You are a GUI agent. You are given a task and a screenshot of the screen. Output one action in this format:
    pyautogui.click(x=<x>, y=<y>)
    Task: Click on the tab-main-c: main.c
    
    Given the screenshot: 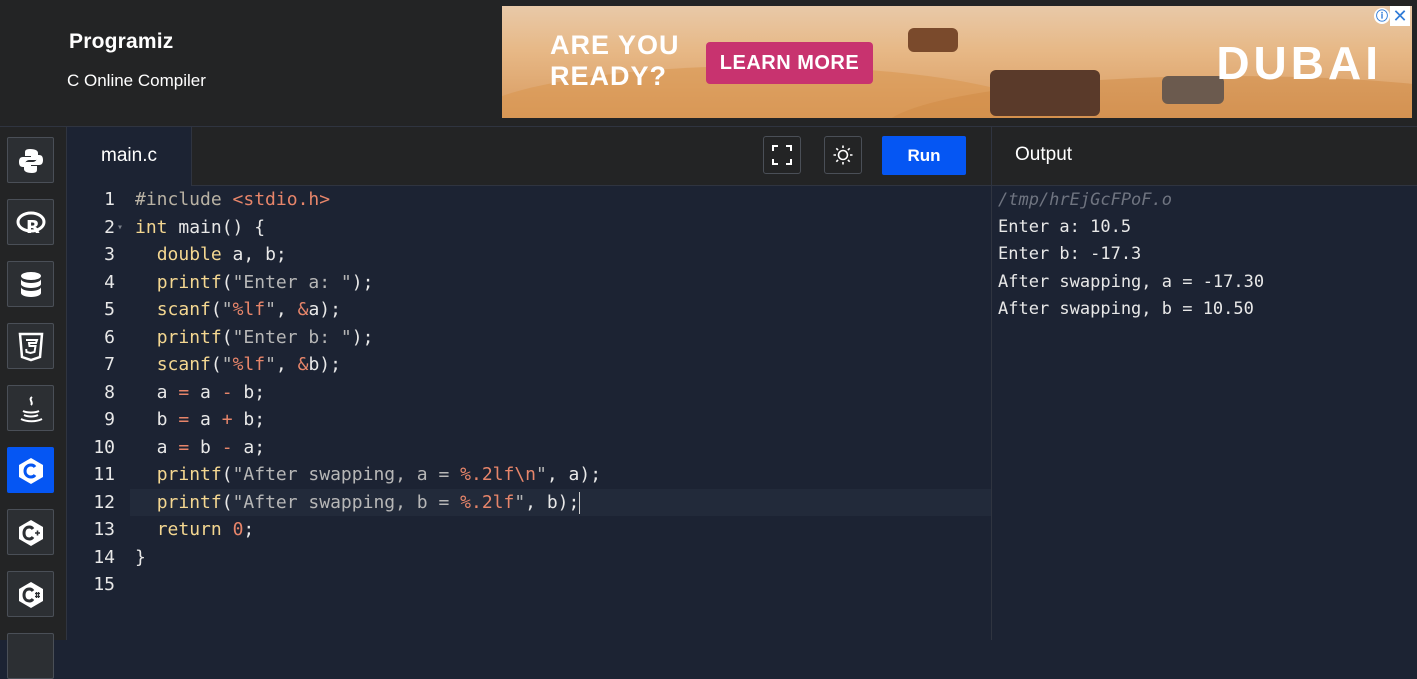 What is the action you would take?
    pyautogui.click(x=129, y=156)
    